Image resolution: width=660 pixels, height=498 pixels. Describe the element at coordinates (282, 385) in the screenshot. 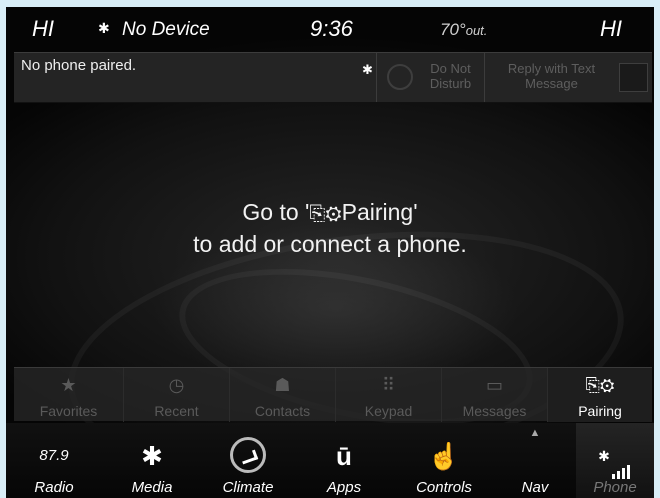

I see `person-icon: ☗` at that location.